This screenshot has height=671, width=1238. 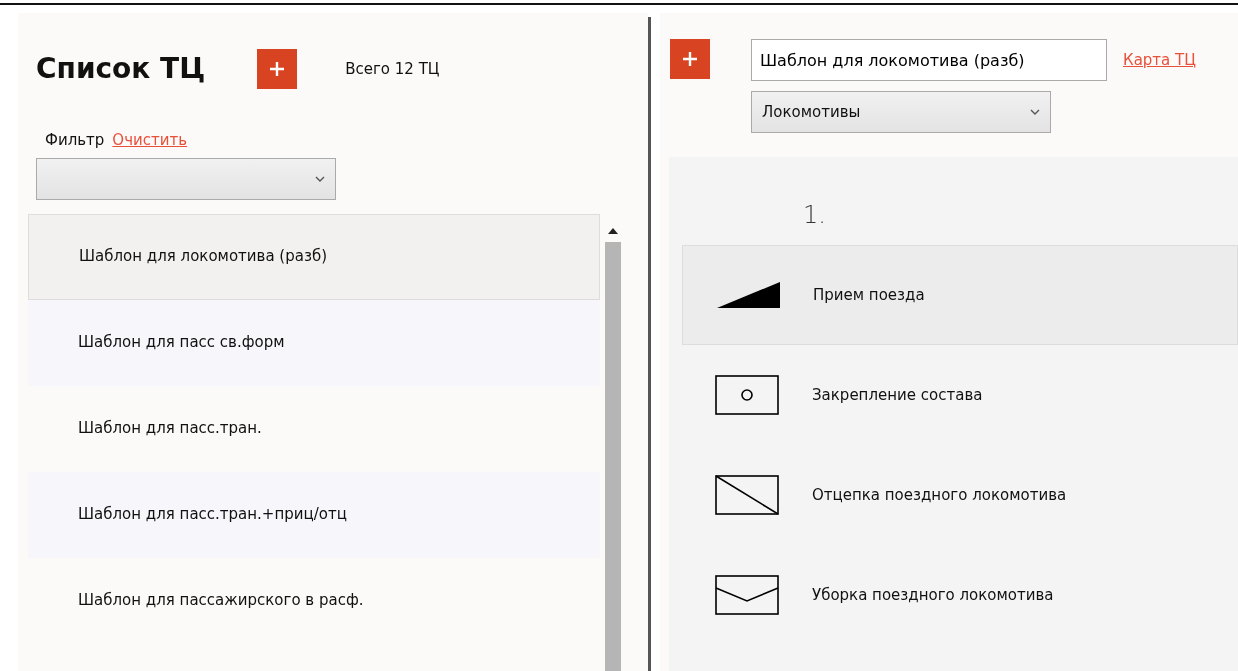 What do you see at coordinates (1159, 60) in the screenshot?
I see `map-link: Карта ТЦ` at bounding box center [1159, 60].